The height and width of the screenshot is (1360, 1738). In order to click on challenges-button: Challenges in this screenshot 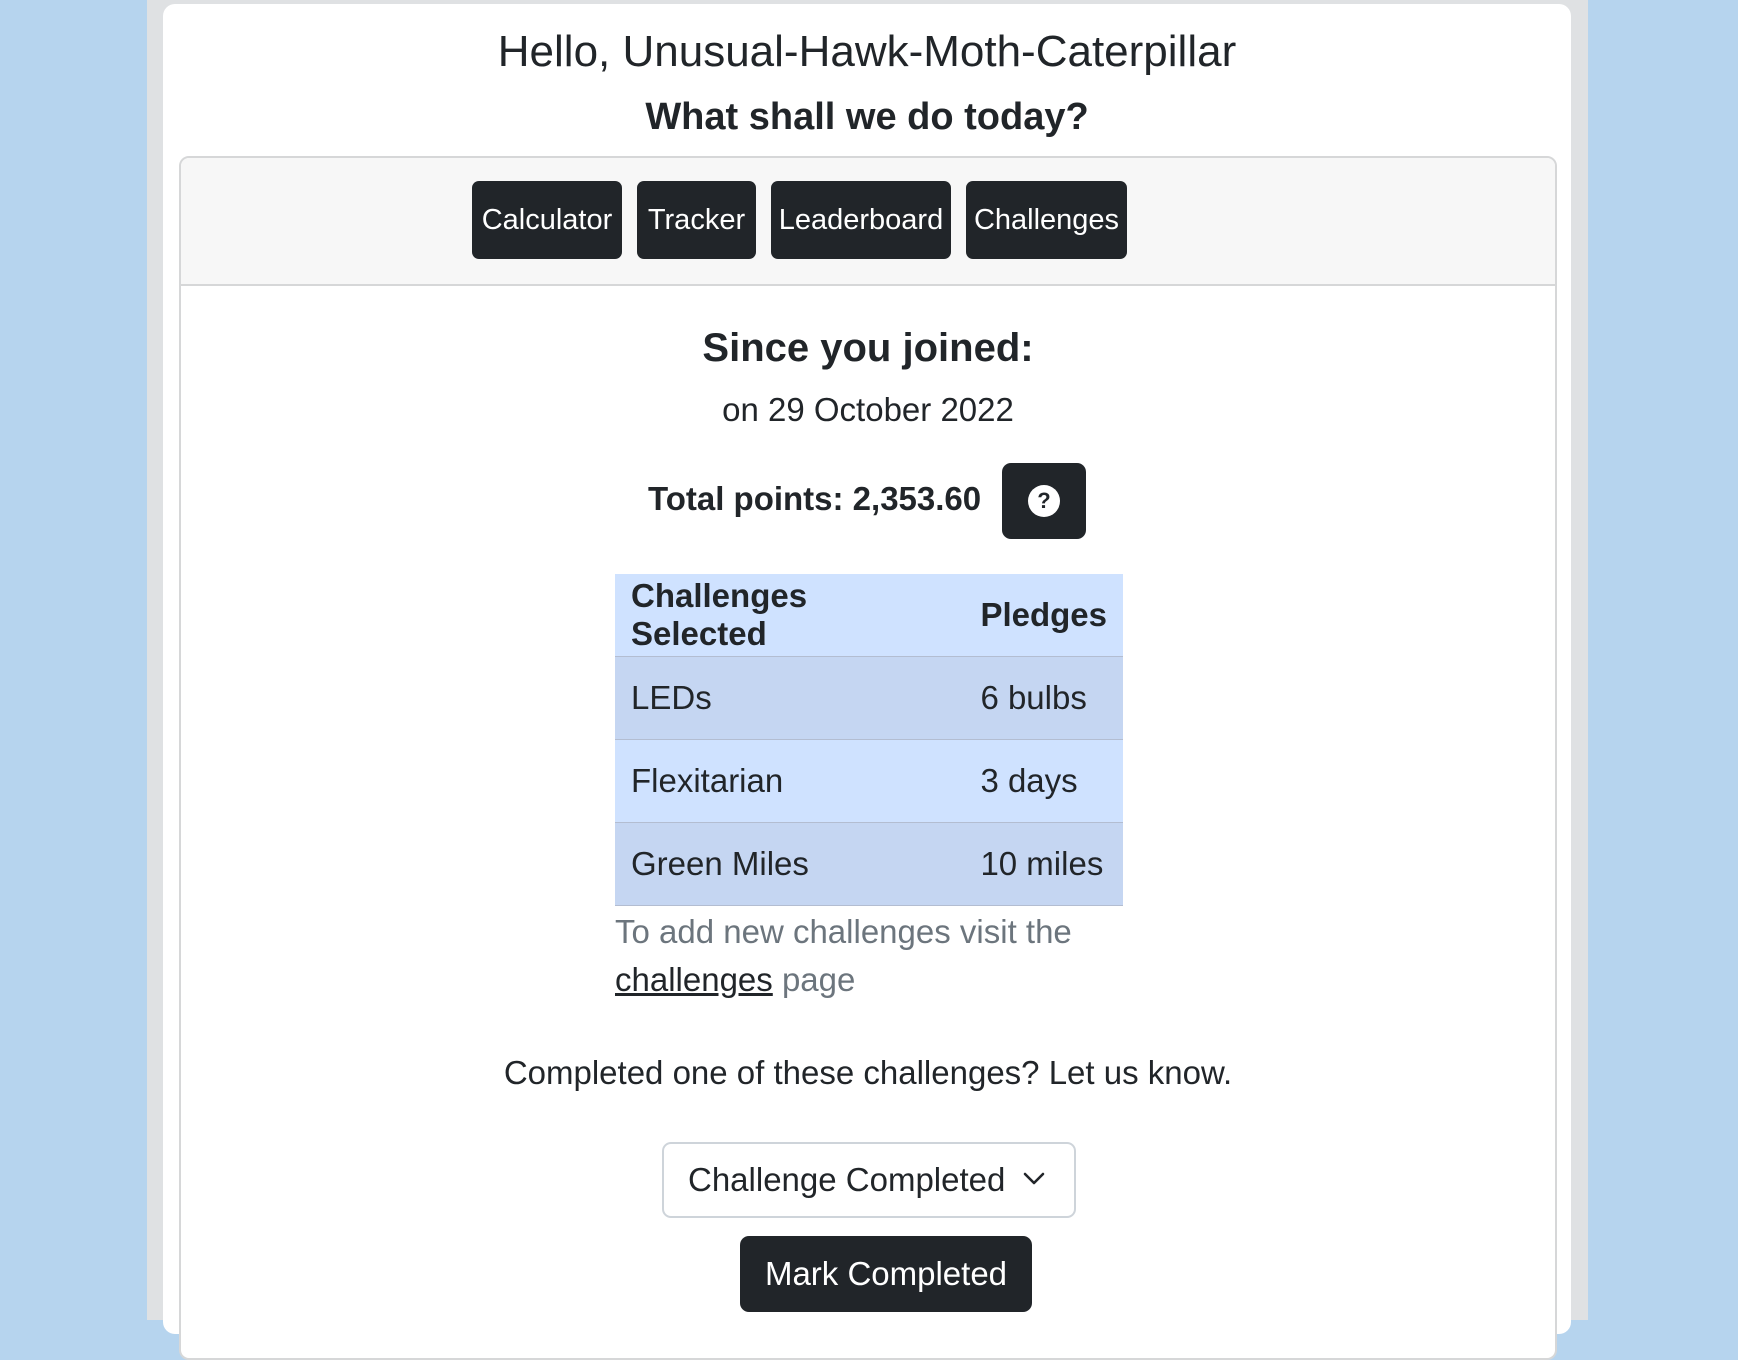, I will do `click(1046, 220)`.